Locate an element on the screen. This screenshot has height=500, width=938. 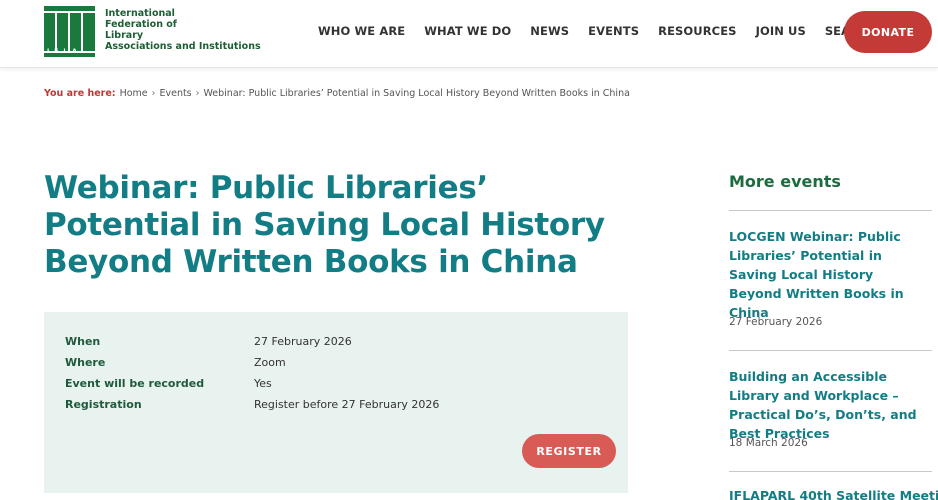
logo-name-line: Federation of is located at coordinates (141, 24).